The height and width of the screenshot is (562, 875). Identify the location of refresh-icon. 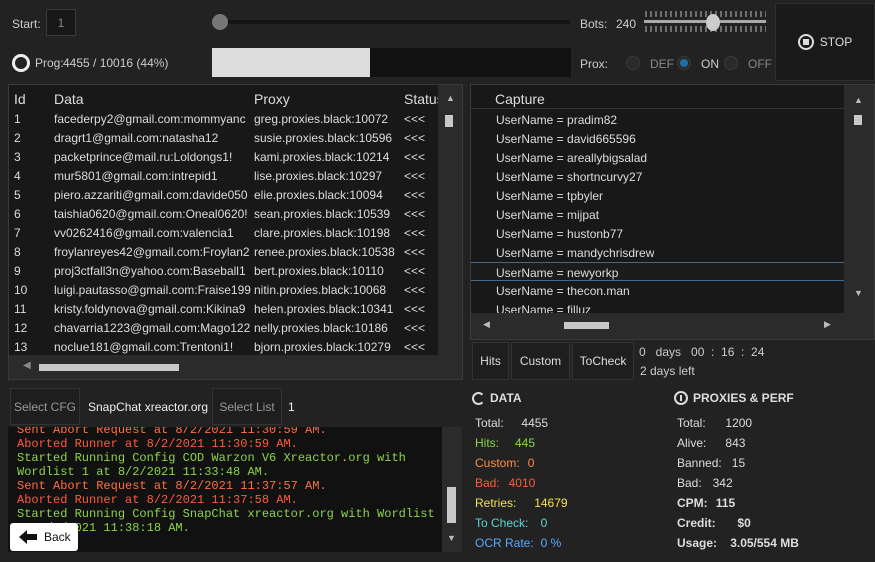
(478, 398).